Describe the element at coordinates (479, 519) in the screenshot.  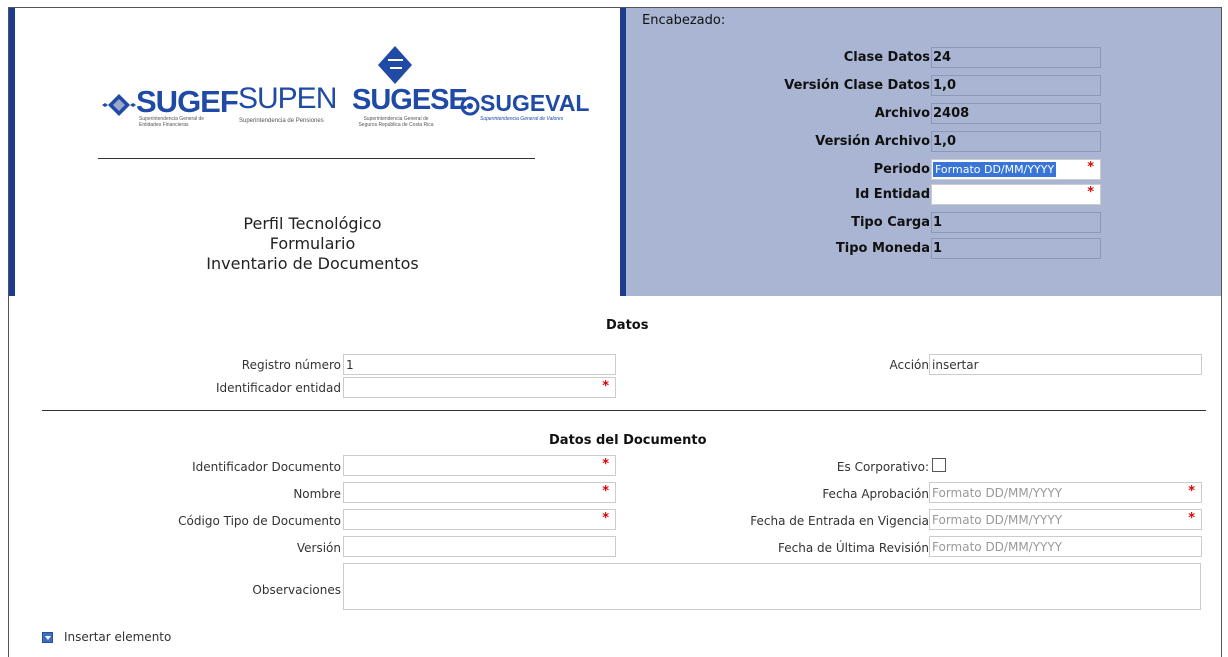
I see `codigo-tipo-documento-input: *` at that location.